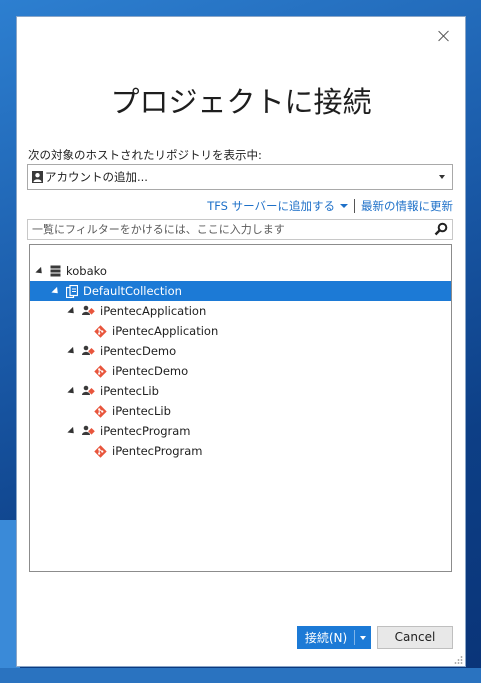  Describe the element at coordinates (354, 637) in the screenshot. I see `split-divider` at that location.